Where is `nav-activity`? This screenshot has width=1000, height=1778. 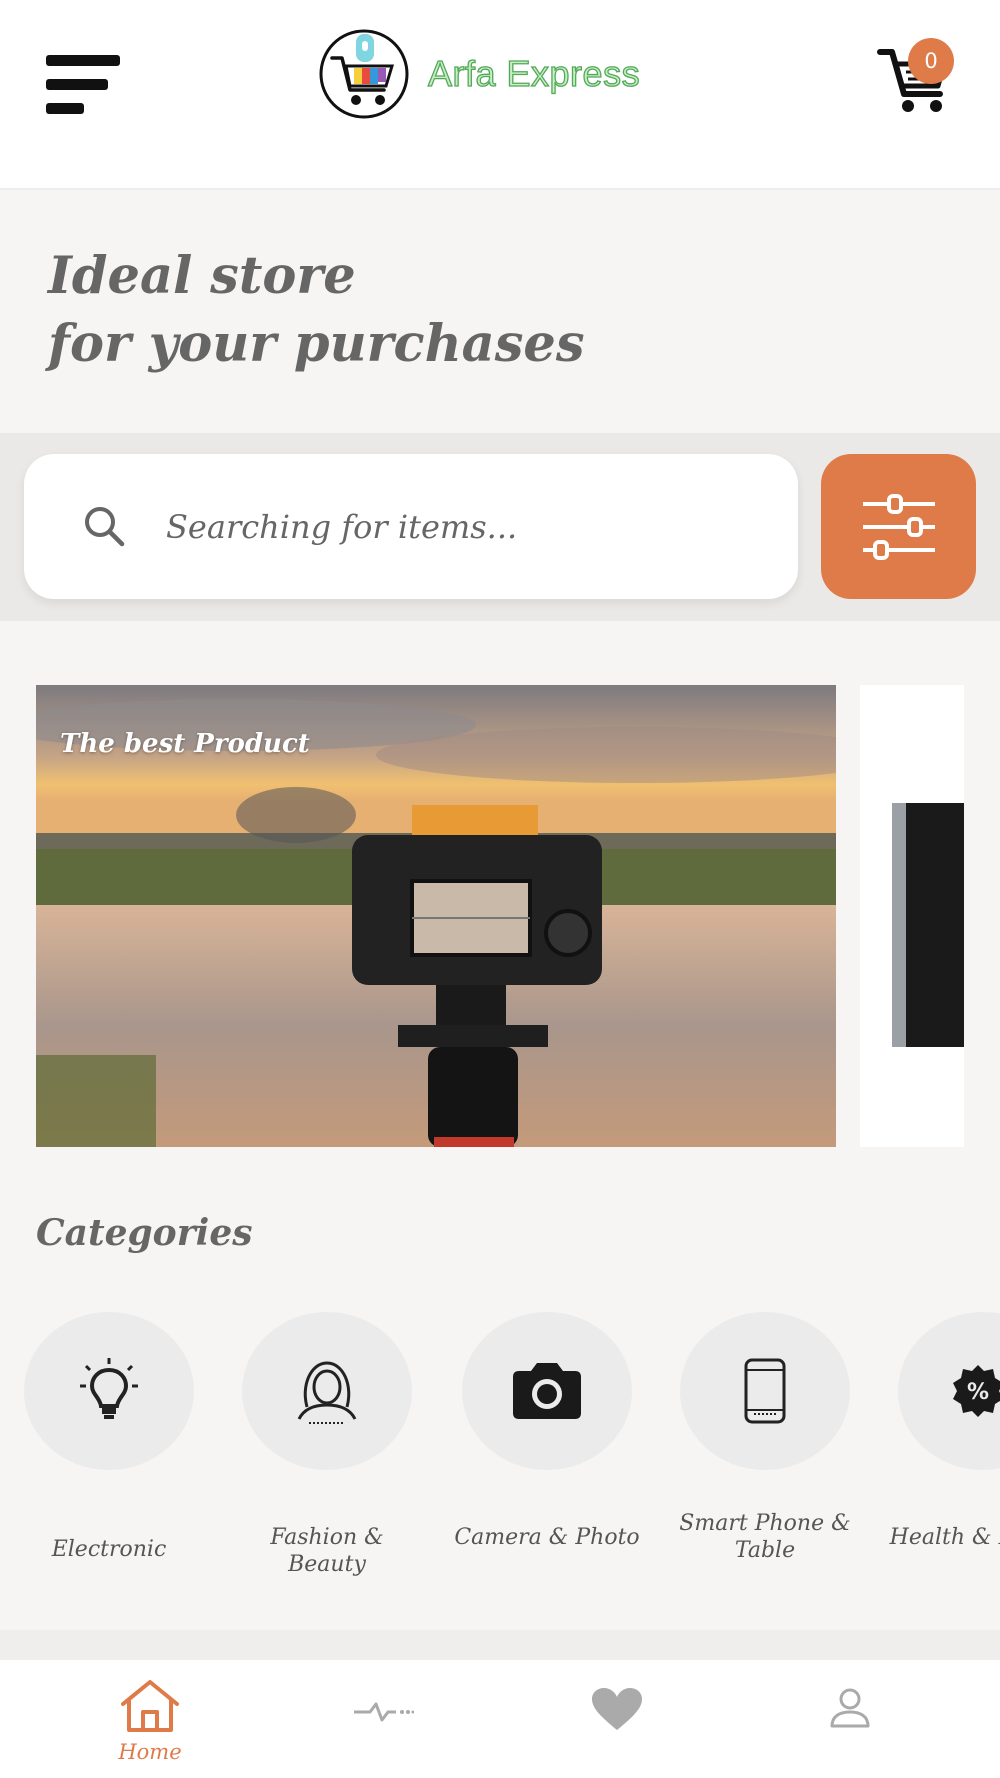 nav-activity is located at coordinates (383, 1719).